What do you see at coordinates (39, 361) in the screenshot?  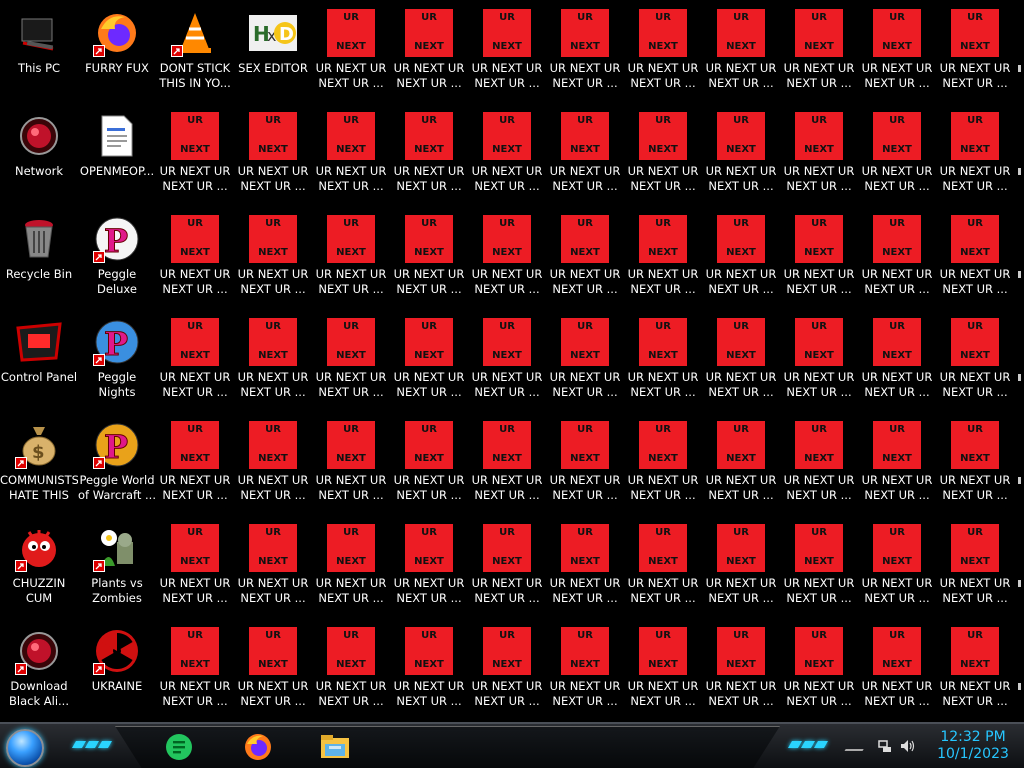 I see `desktop-icon: Control Panel` at bounding box center [39, 361].